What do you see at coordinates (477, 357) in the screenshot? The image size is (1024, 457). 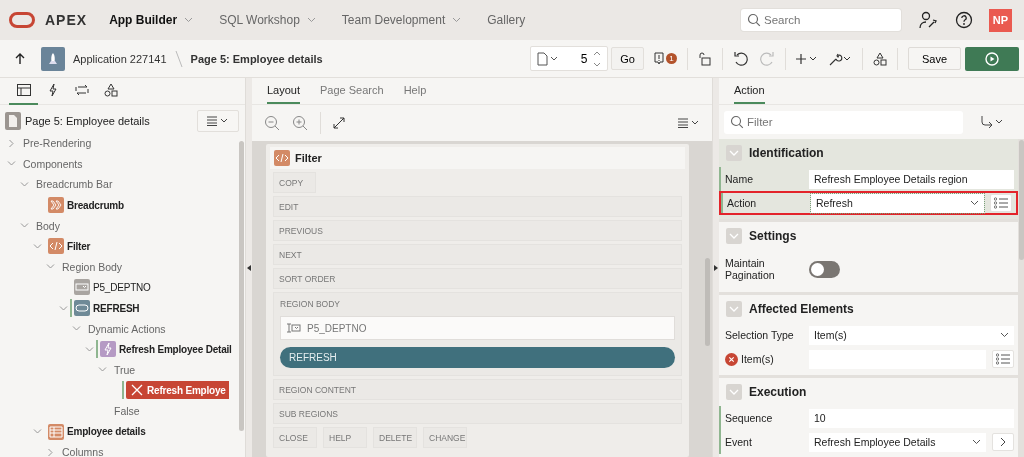 I see `page-button: REFRESH` at bounding box center [477, 357].